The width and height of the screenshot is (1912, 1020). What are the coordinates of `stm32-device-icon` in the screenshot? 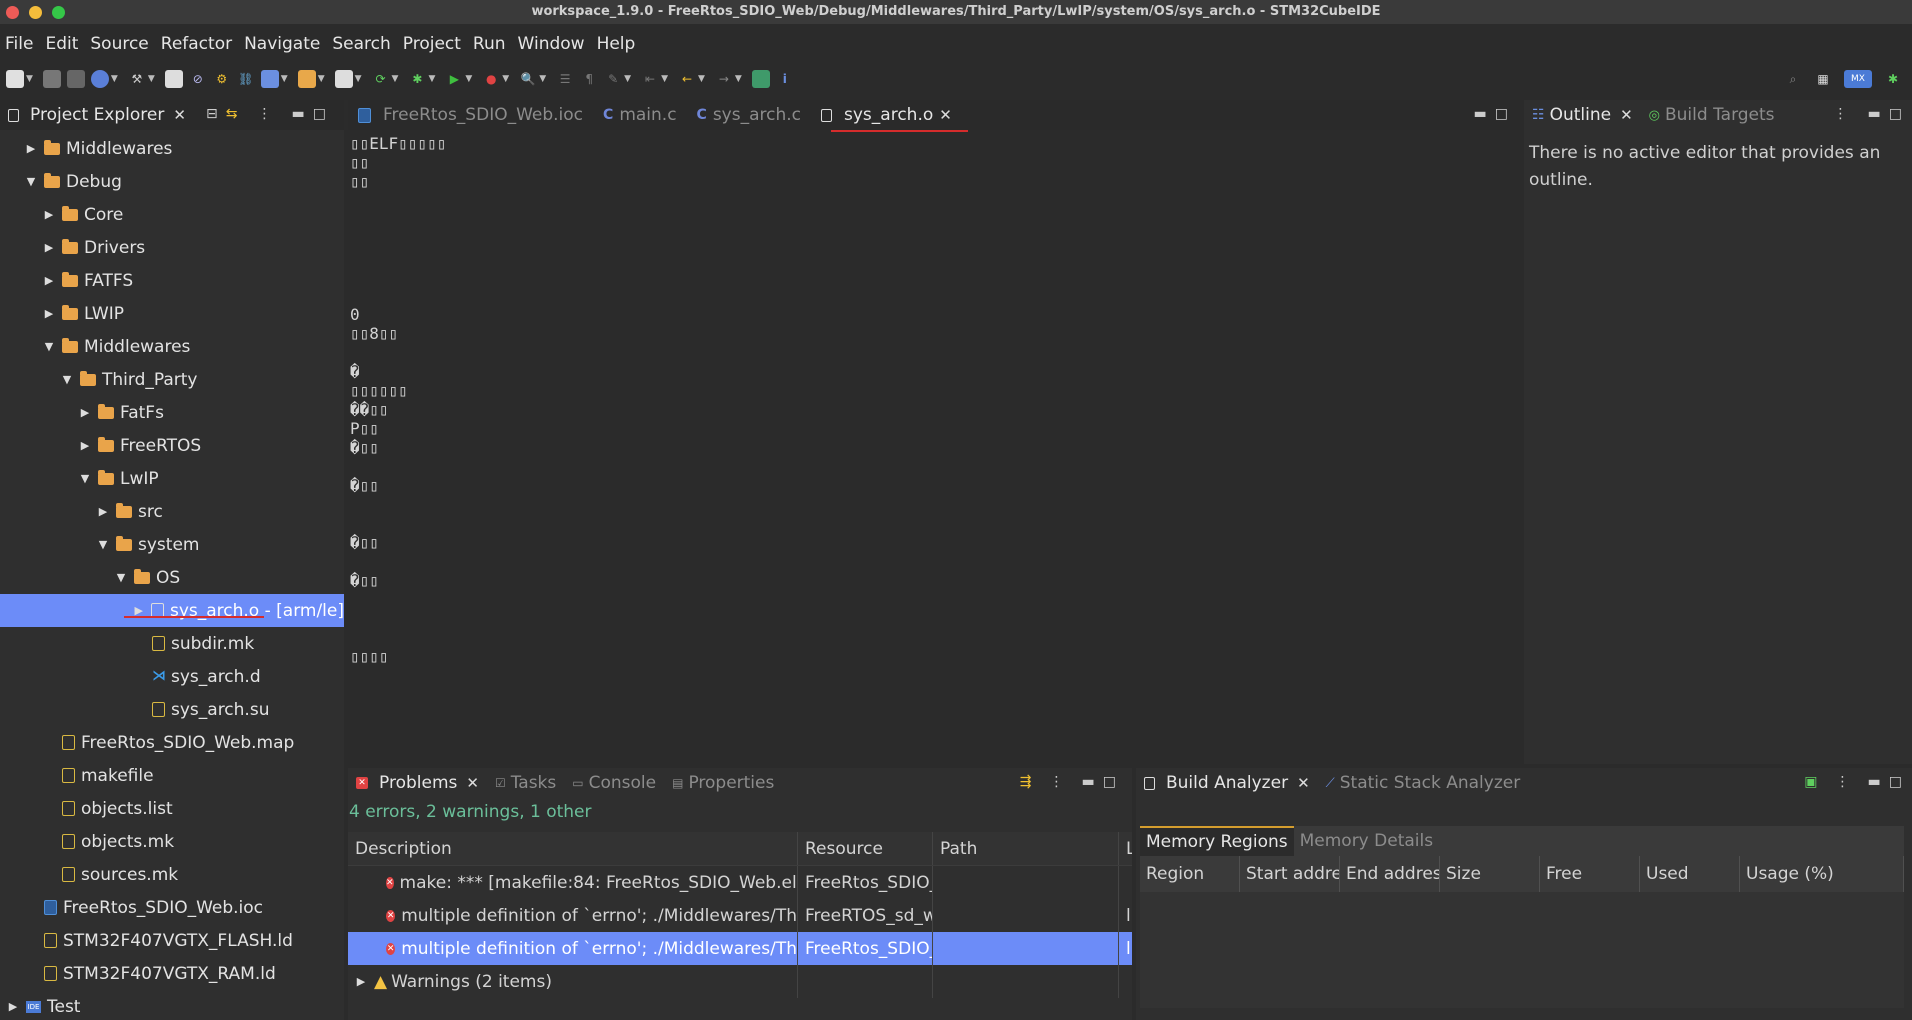 It's located at (760, 79).